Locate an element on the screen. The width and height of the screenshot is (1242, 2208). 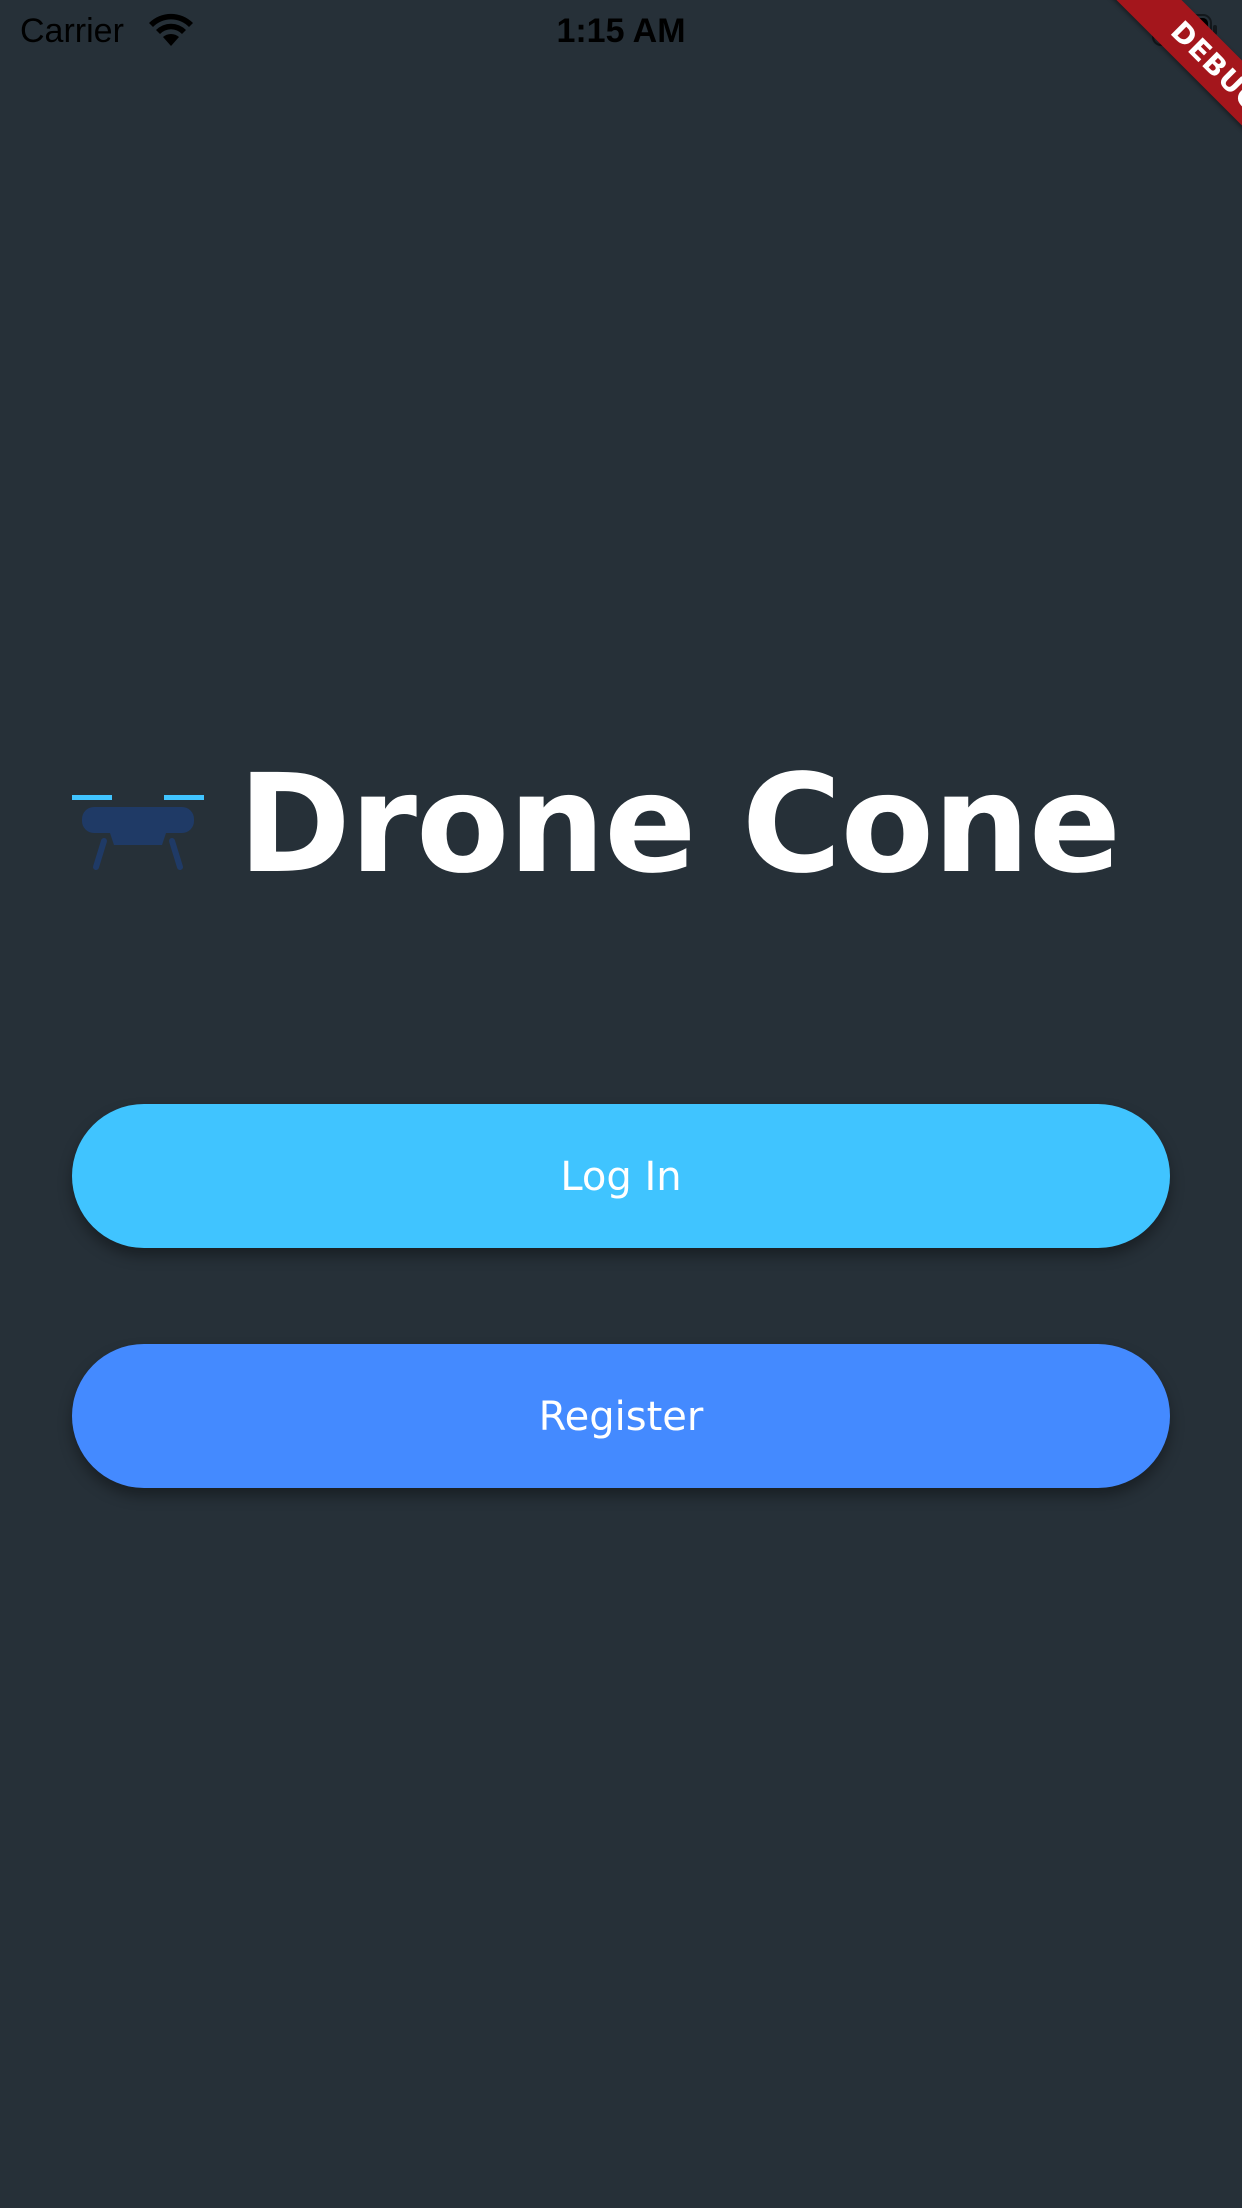
app-title: Drone Cone is located at coordinates (679, 825).